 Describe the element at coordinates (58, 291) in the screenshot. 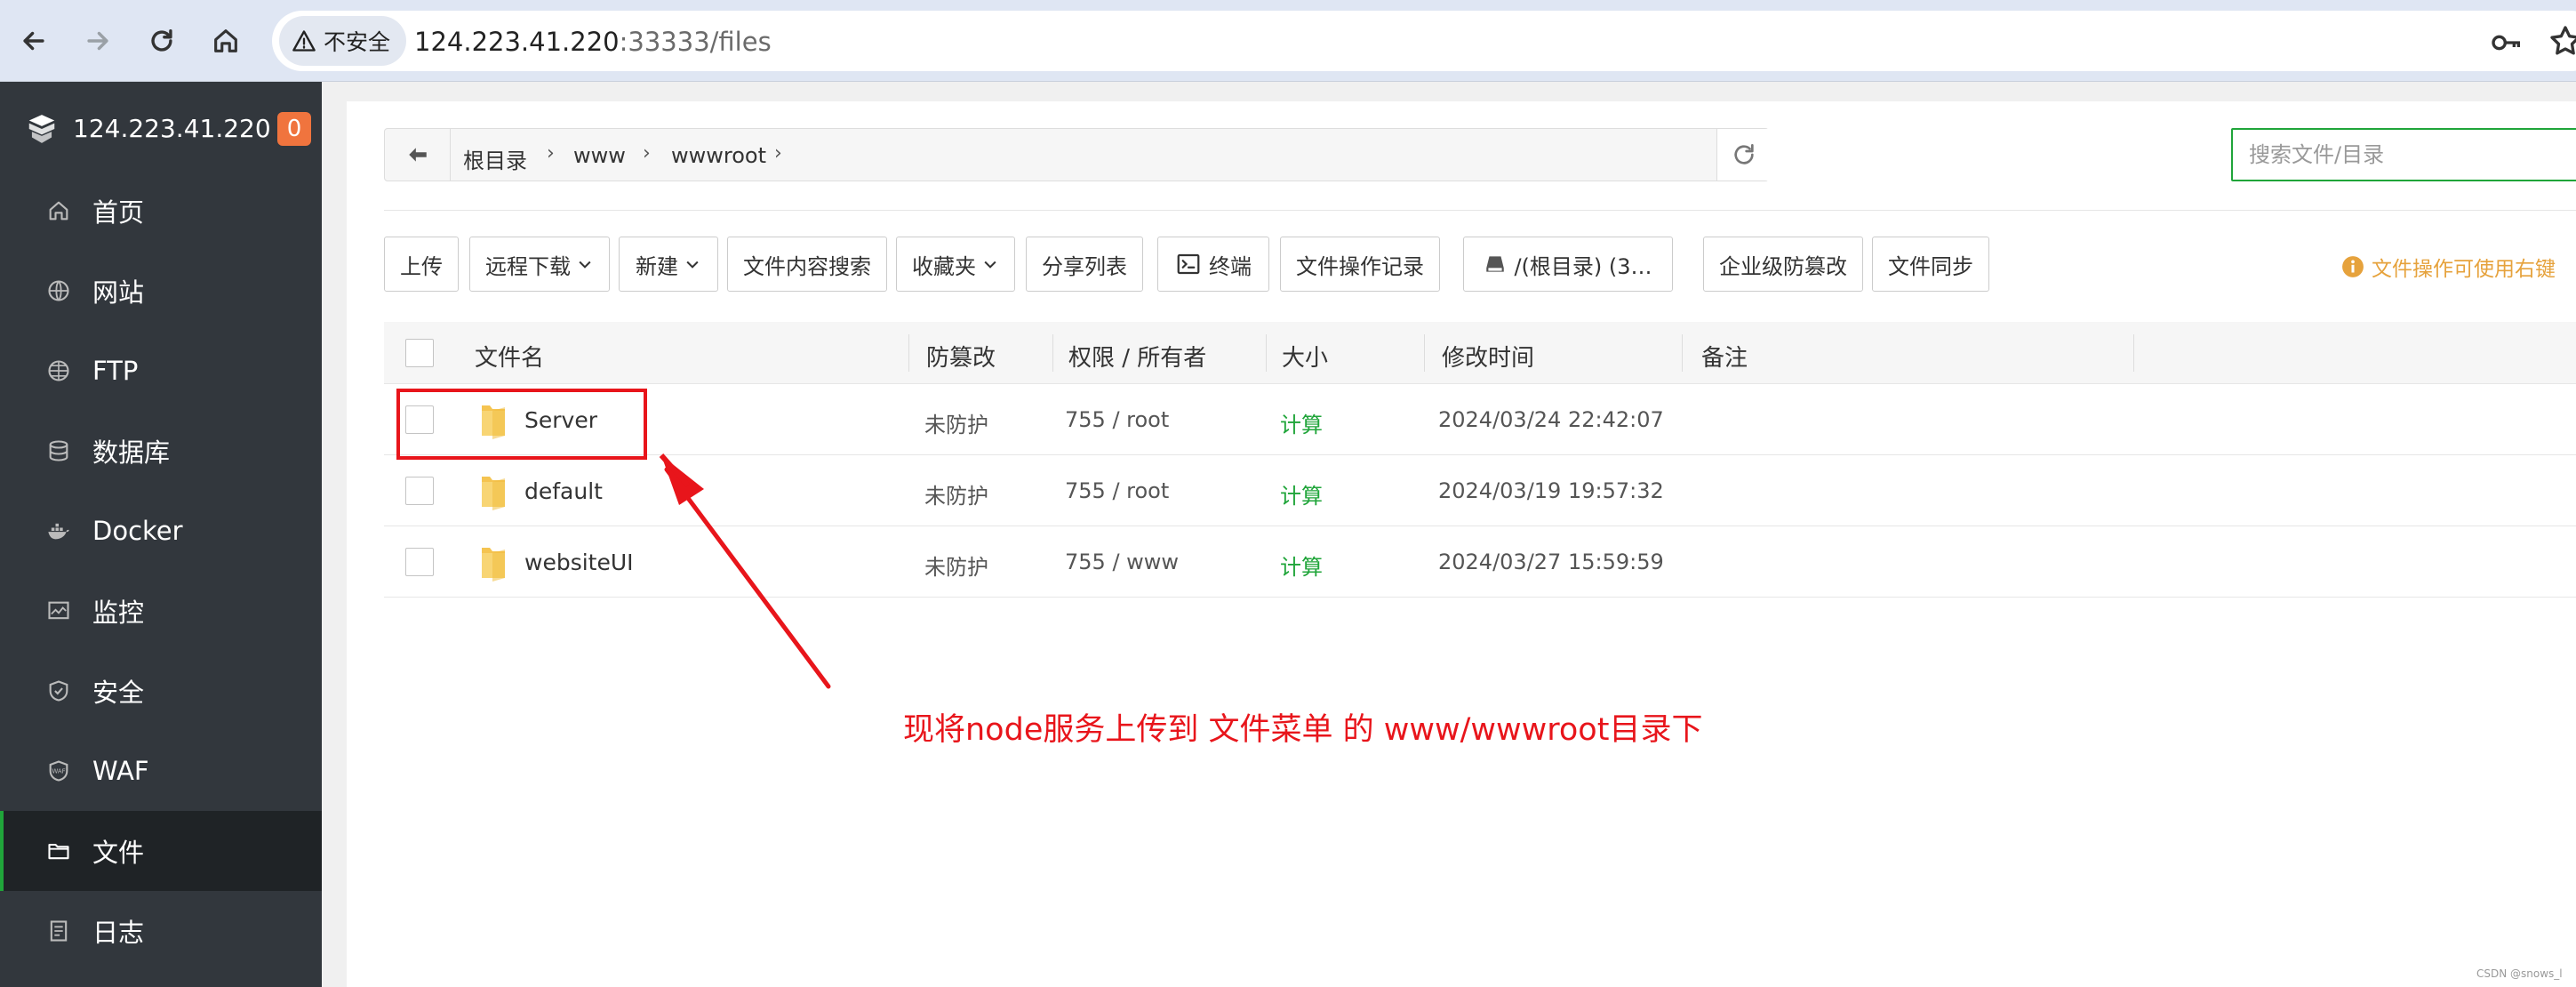

I see `globe-icon` at that location.